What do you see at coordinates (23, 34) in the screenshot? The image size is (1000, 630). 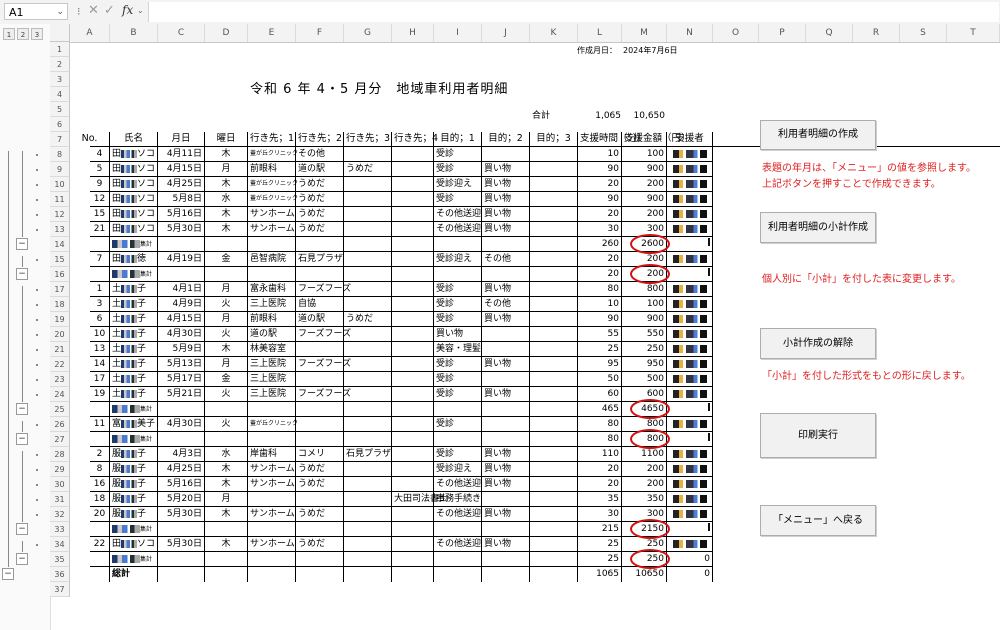 I see `outline-level-2-button: 2` at bounding box center [23, 34].